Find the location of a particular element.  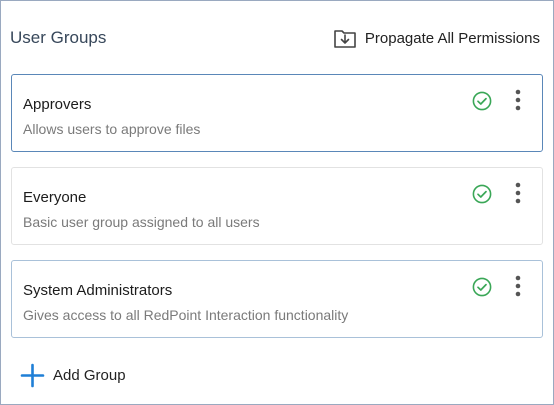

group-name: Everyone is located at coordinates (55, 197).